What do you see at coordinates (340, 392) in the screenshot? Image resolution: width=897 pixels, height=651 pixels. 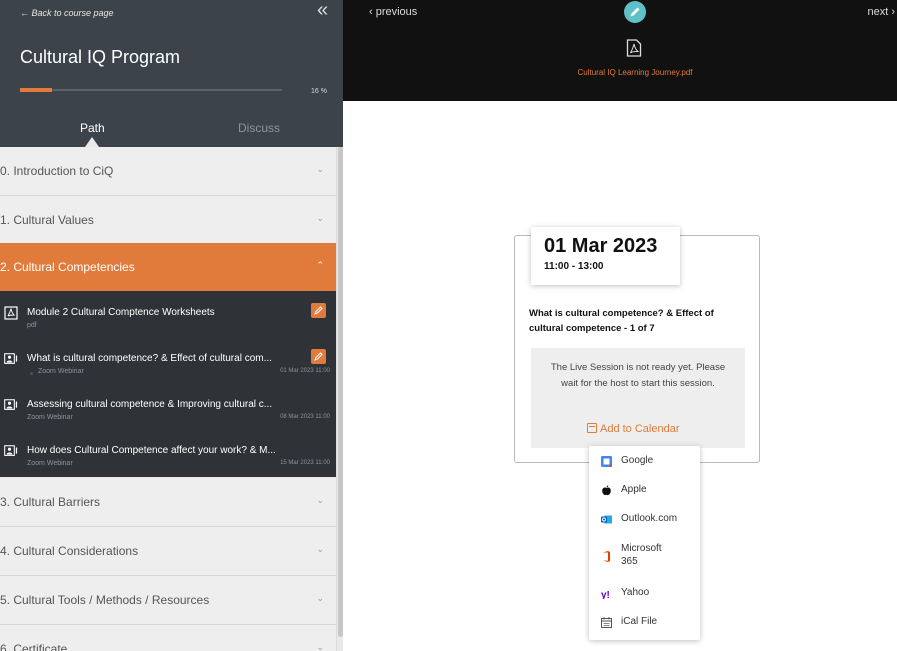 I see `scrollbar-thumb` at bounding box center [340, 392].